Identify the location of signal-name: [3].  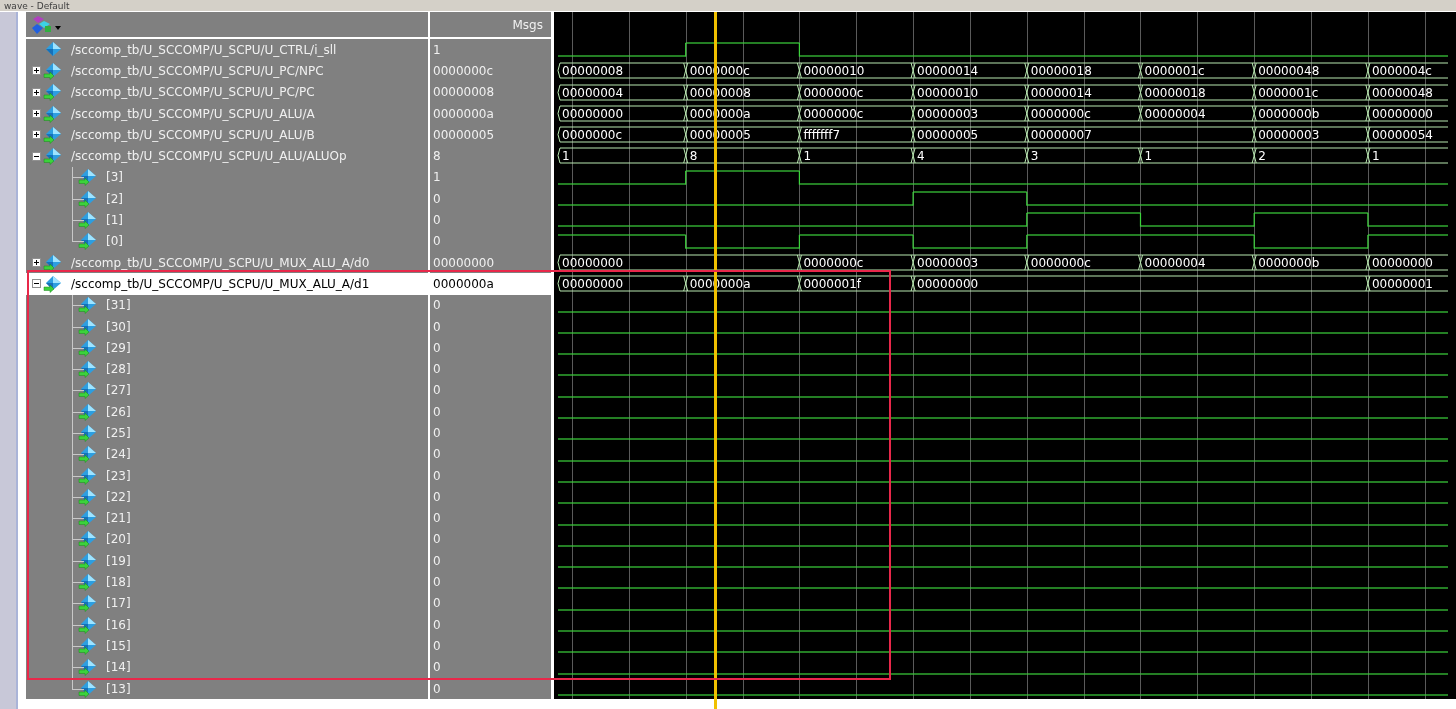
(114, 177).